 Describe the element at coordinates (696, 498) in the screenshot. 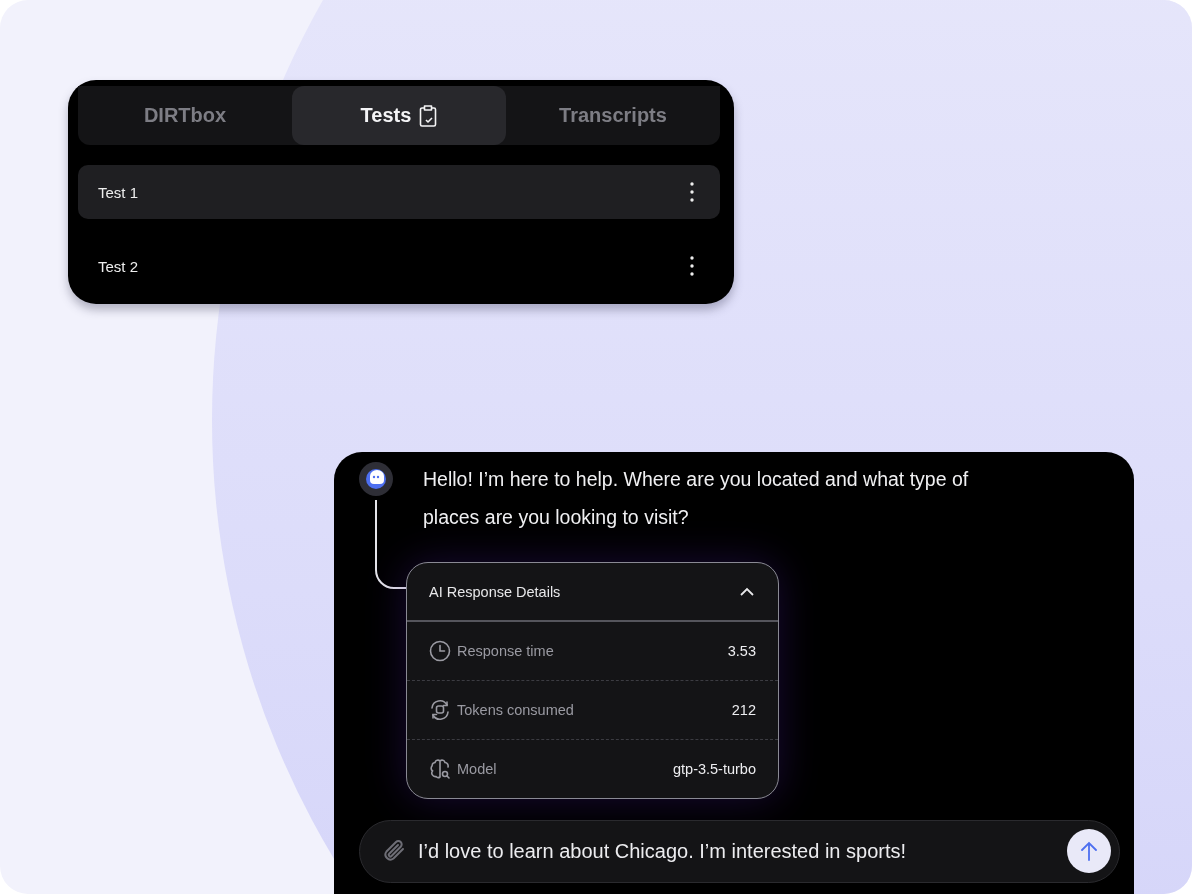

I see `bot-message: Hello! I’m here to help. Where are you located and what type of places are you looking to visit?` at that location.